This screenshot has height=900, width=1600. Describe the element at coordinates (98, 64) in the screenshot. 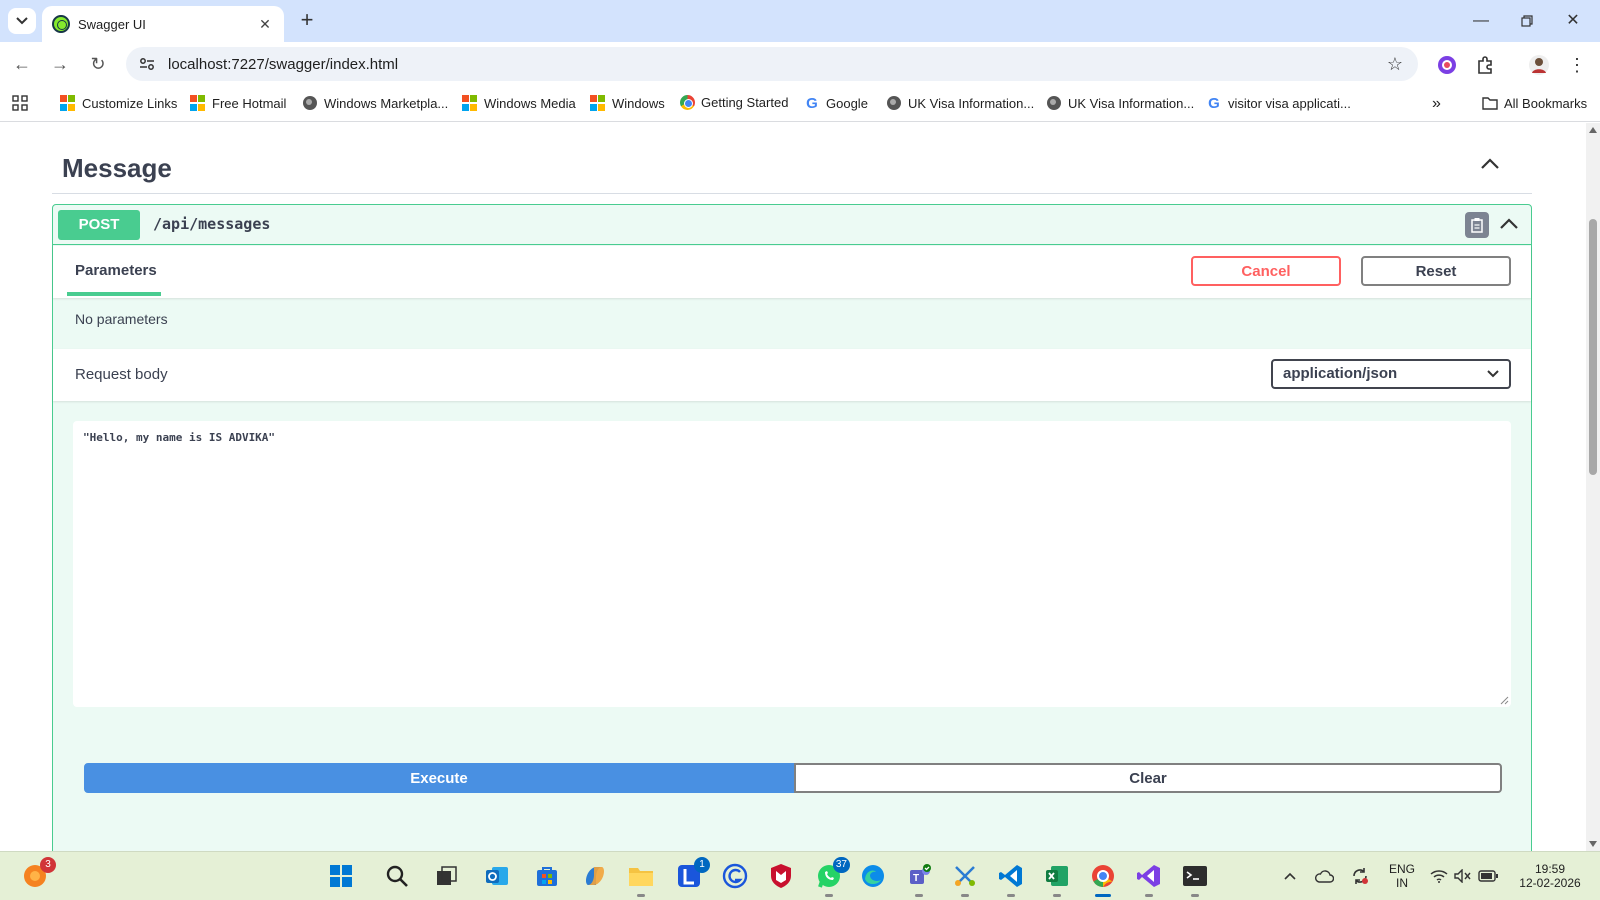

I see `reload-icon: ↻` at that location.